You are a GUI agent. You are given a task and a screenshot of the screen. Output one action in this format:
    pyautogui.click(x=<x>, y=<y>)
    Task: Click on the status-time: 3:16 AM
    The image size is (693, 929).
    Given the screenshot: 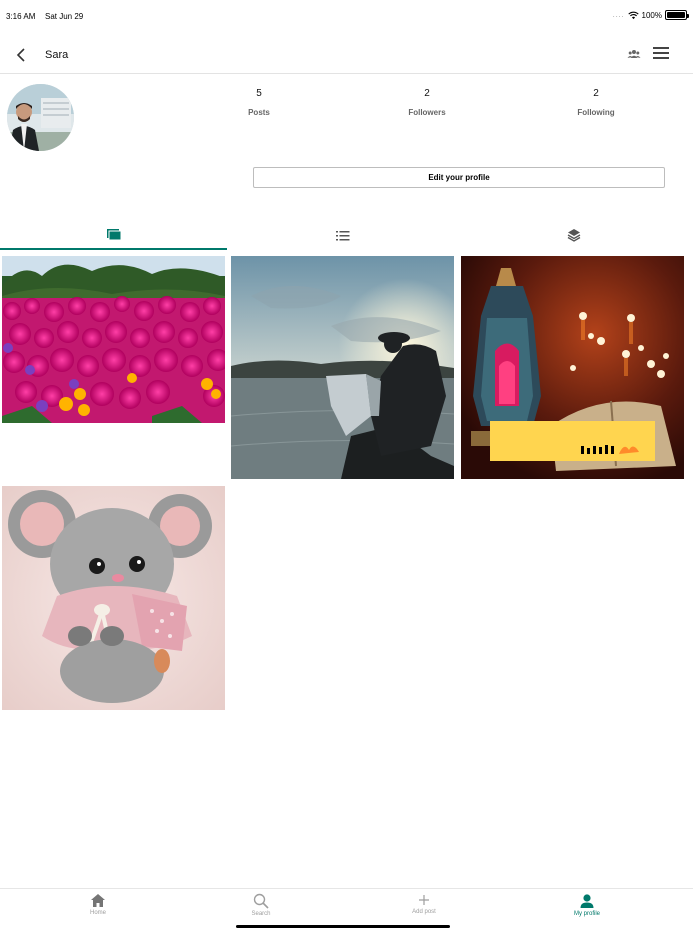 What is the action you would take?
    pyautogui.click(x=21, y=16)
    